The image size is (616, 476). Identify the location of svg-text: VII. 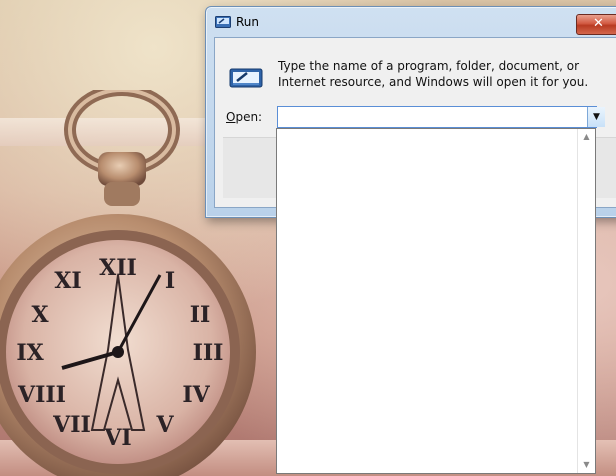
(71, 425).